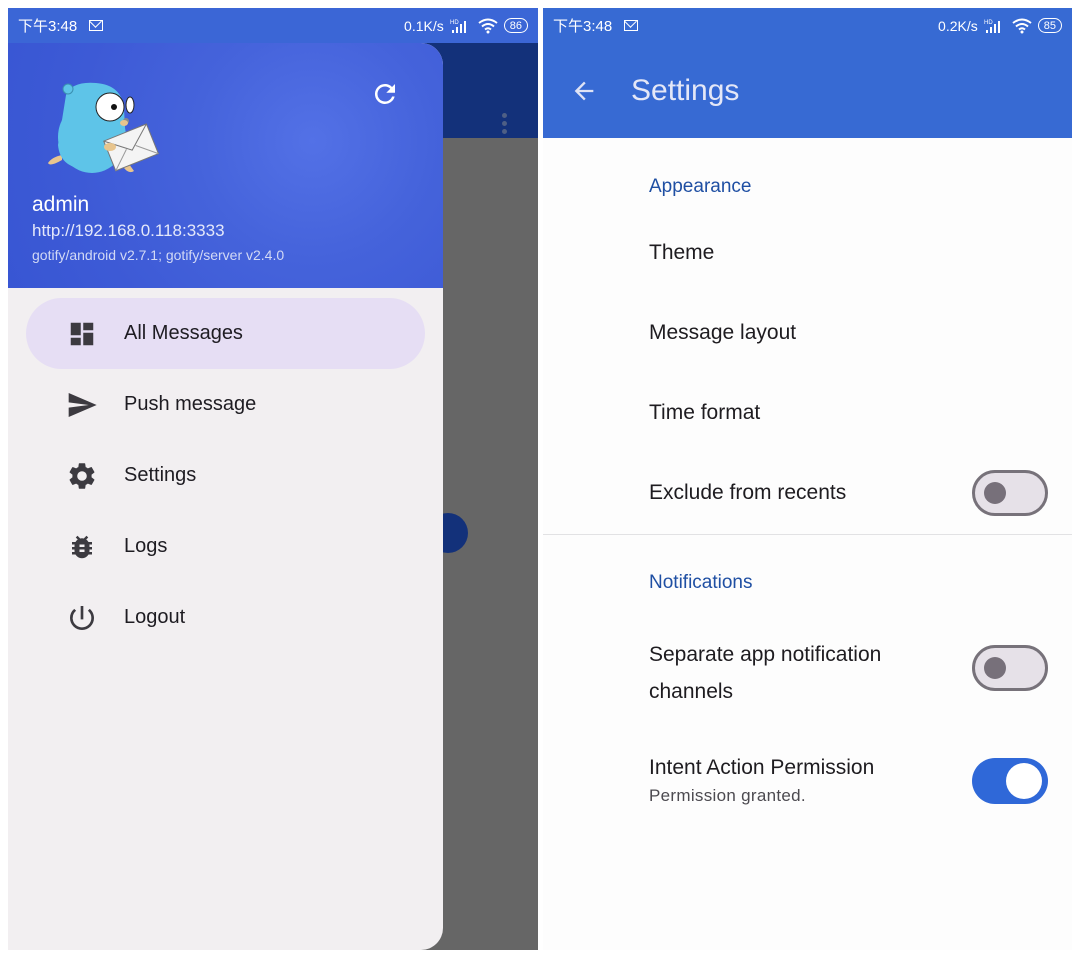 The height and width of the screenshot is (958, 1080). What do you see at coordinates (723, 332) in the screenshot?
I see `pref-label: Message layout` at bounding box center [723, 332].